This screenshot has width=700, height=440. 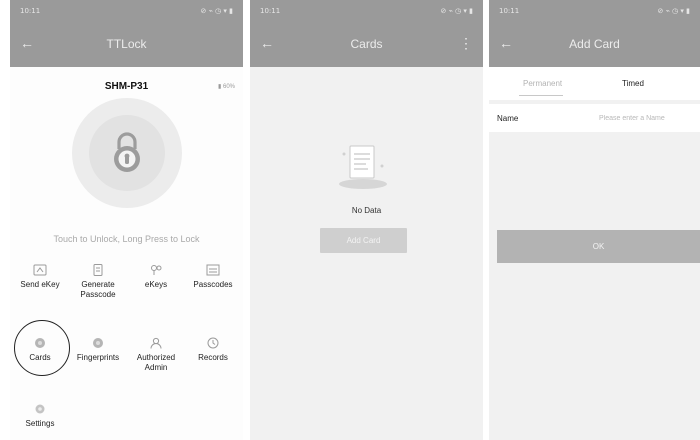 I want to click on menu-send-ekey: Send eKey, so click(x=40, y=277).